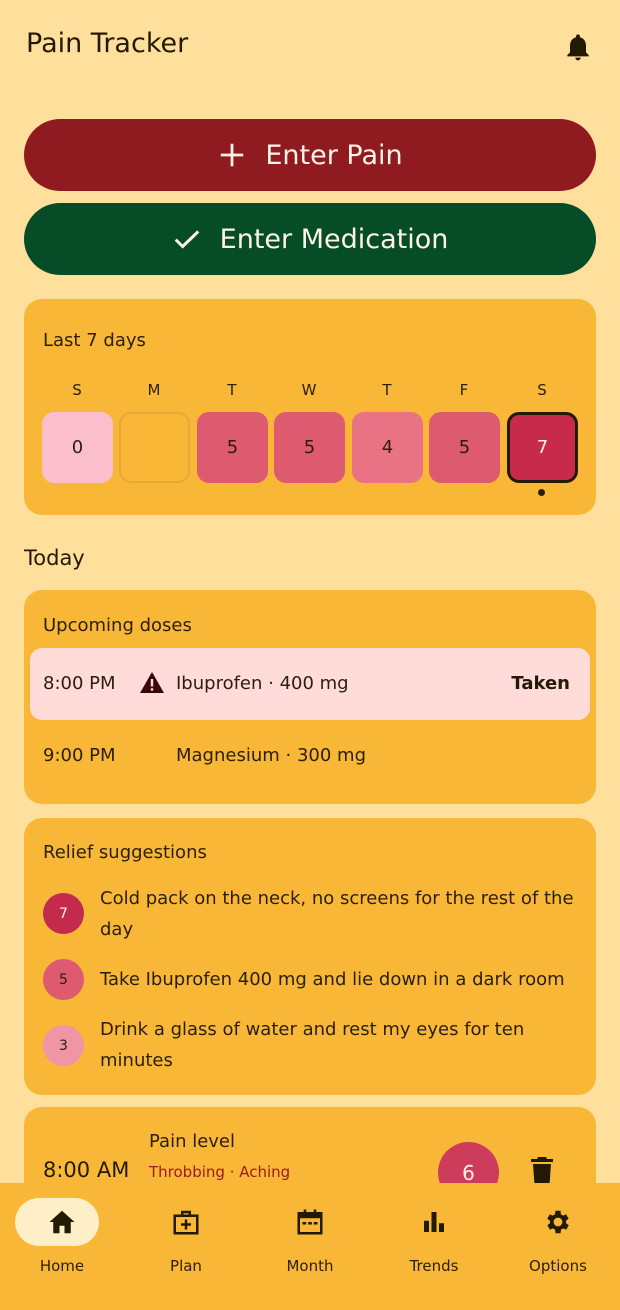 The image size is (620, 1310). I want to click on nav-label-month: Month, so click(310, 1266).